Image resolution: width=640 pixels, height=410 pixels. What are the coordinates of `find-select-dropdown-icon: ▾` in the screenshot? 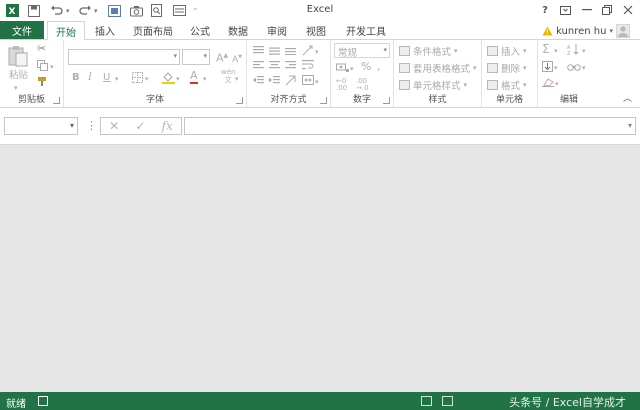 It's located at (584, 68).